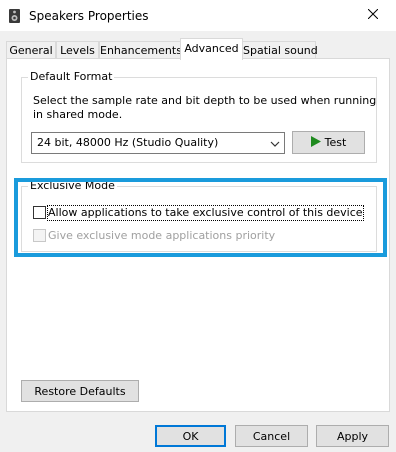  I want to click on ok-button: OK, so click(190, 436).